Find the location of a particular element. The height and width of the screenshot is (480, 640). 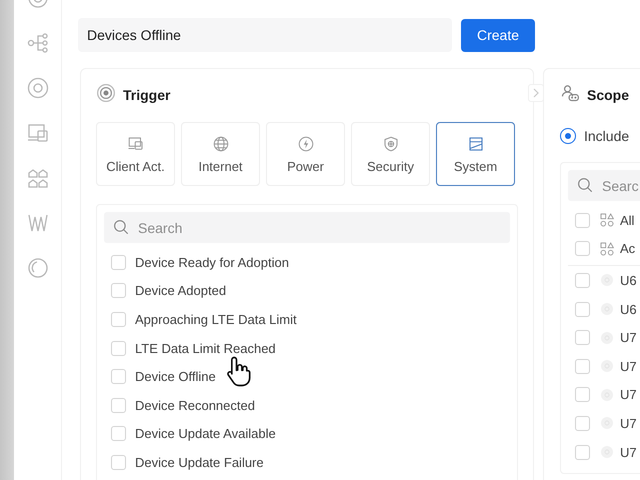

event-label: Device Update Failure is located at coordinates (199, 462).